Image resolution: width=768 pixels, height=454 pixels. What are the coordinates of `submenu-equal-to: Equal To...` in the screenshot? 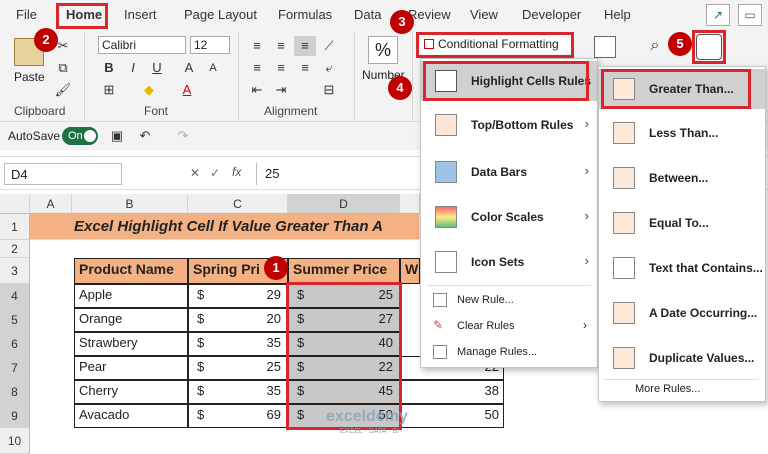 It's located at (682, 223).